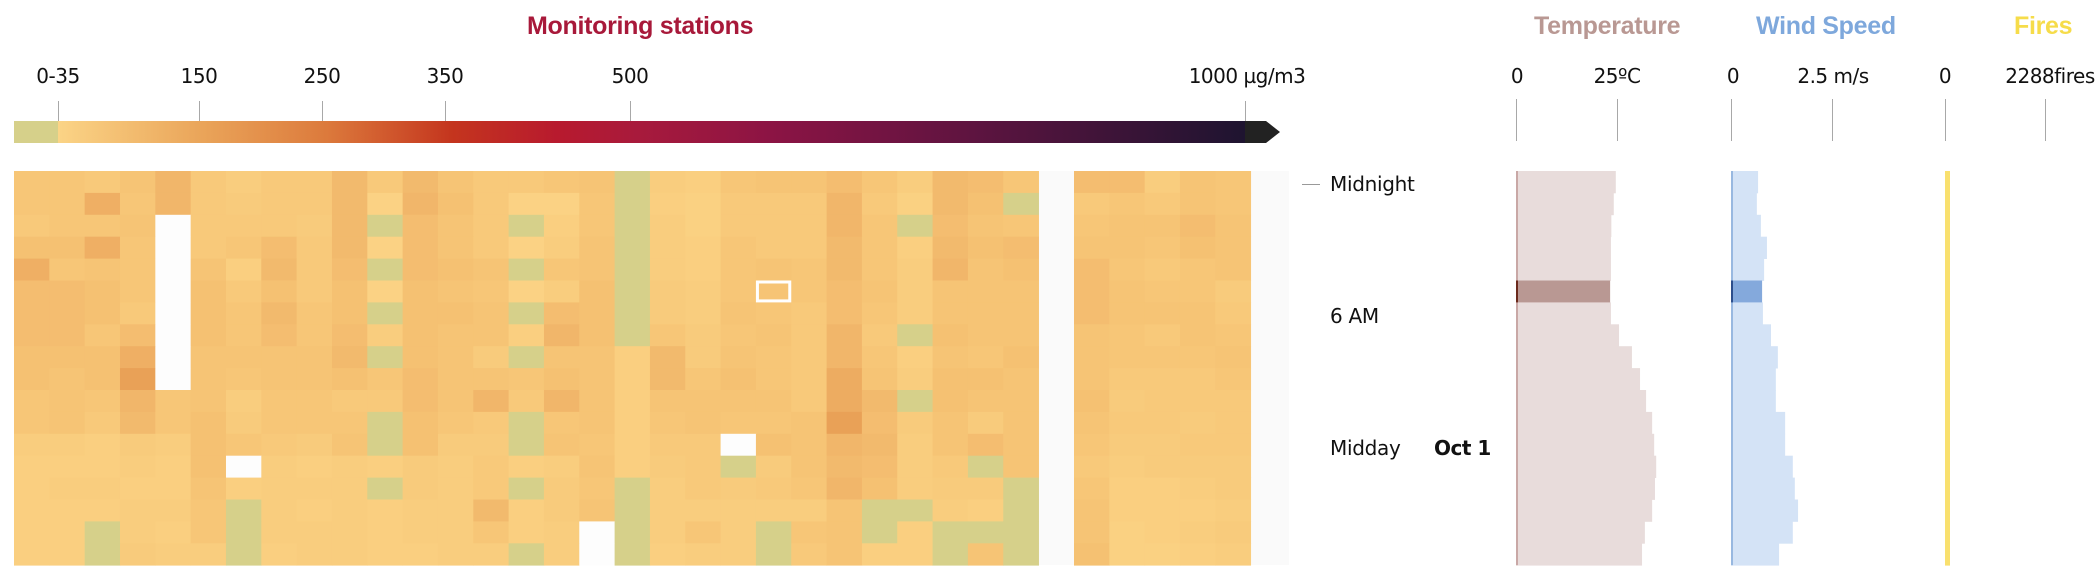 The image size is (2098, 576). I want to click on temperature-baseline, so click(1517, 368).